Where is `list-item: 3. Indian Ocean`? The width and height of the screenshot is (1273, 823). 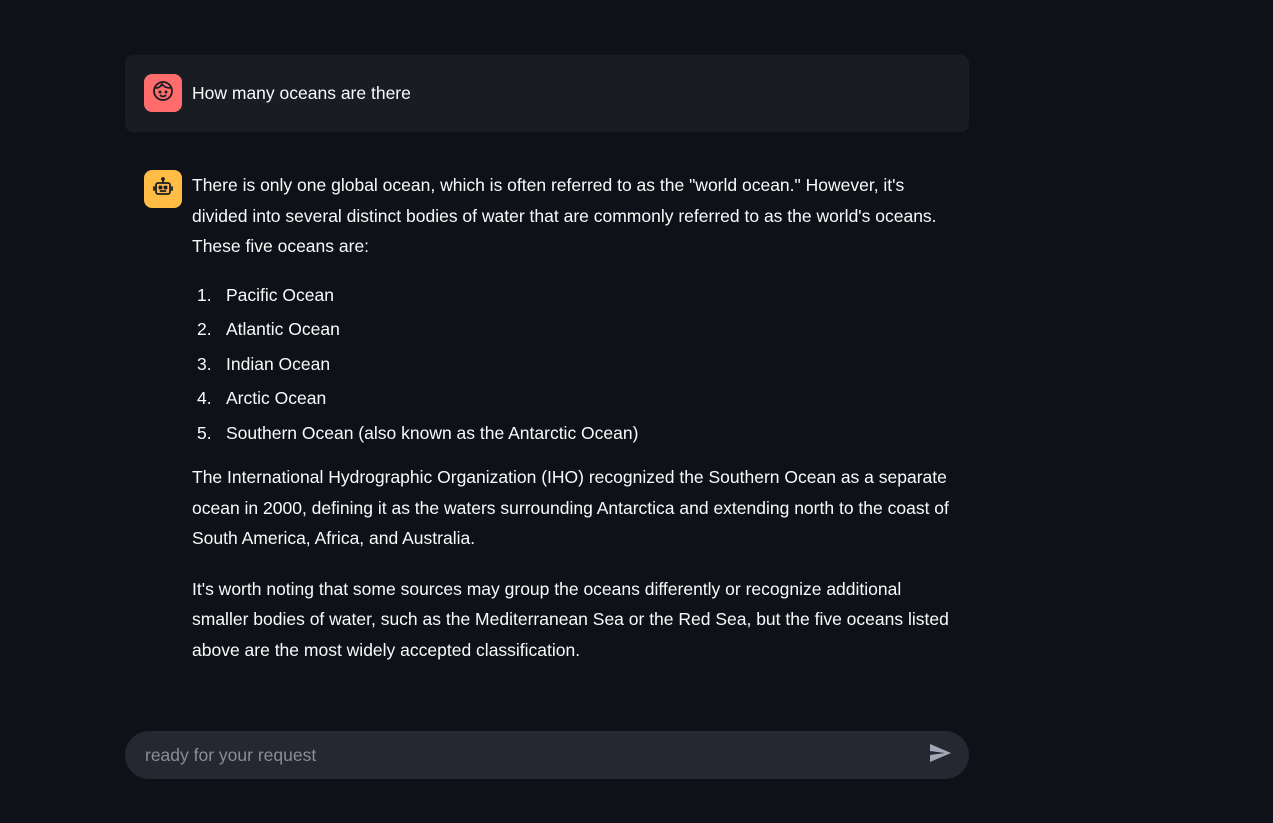 list-item: 3. Indian Ocean is located at coordinates (571, 364).